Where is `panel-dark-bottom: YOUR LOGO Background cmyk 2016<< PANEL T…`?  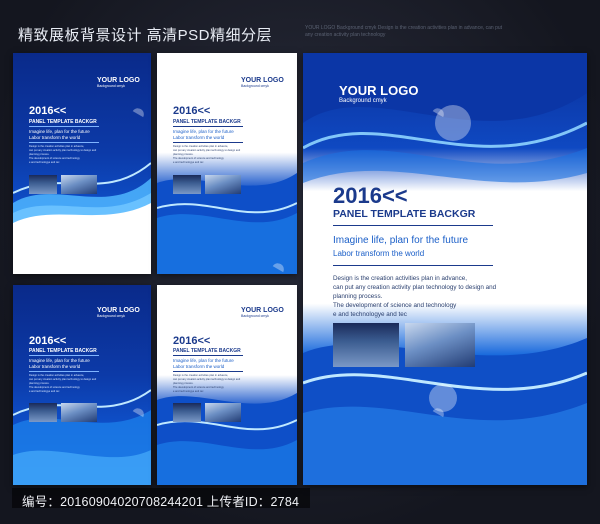 panel-dark-bottom: YOUR LOGO Background cmyk 2016<< PANEL T… is located at coordinates (82, 385).